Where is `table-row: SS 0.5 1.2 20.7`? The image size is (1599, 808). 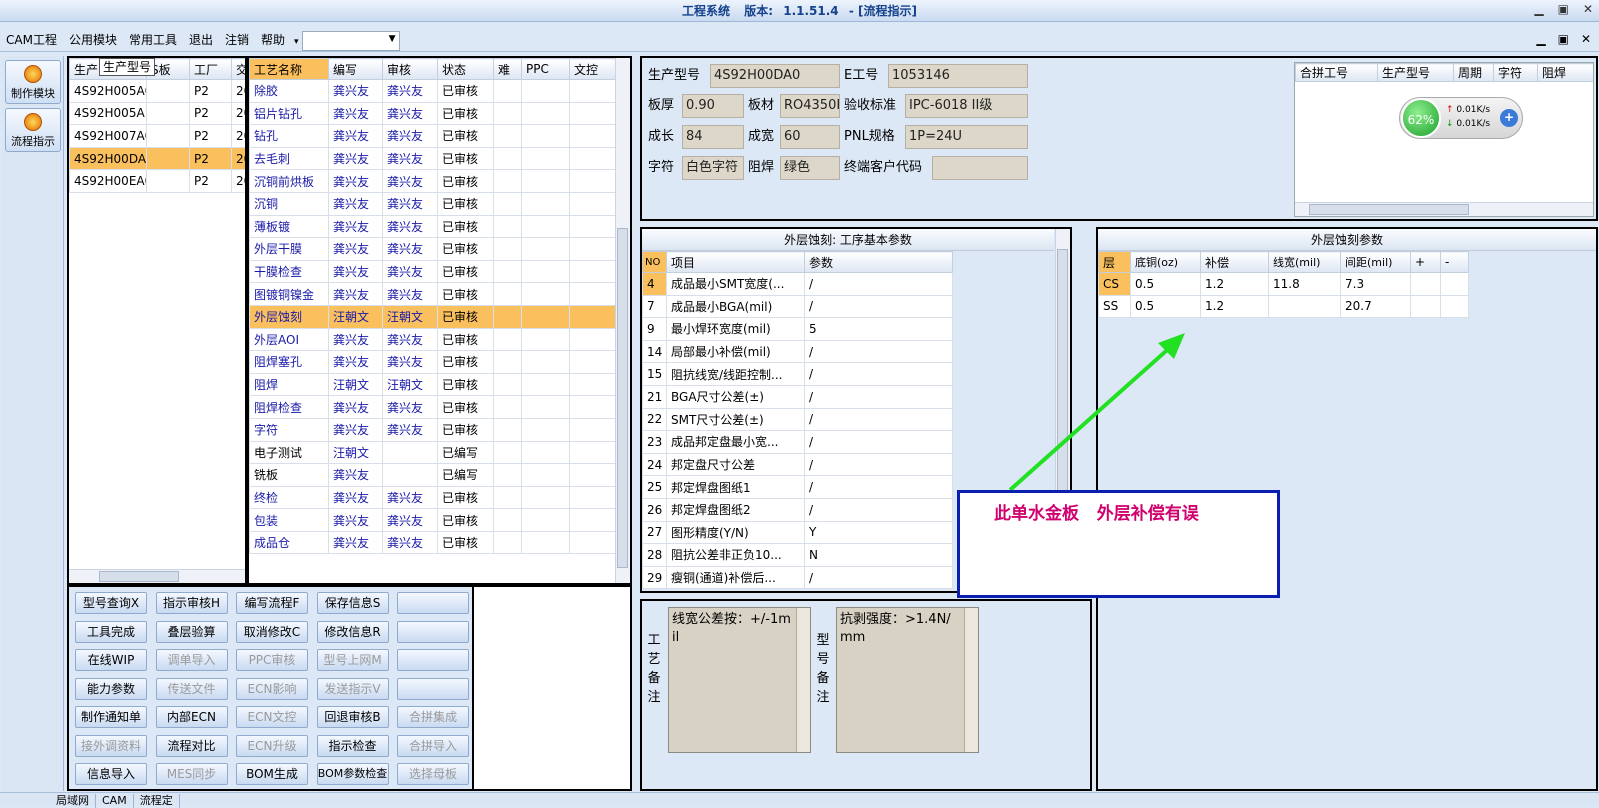 table-row: SS 0.5 1.2 20.7 is located at coordinates (1283, 306).